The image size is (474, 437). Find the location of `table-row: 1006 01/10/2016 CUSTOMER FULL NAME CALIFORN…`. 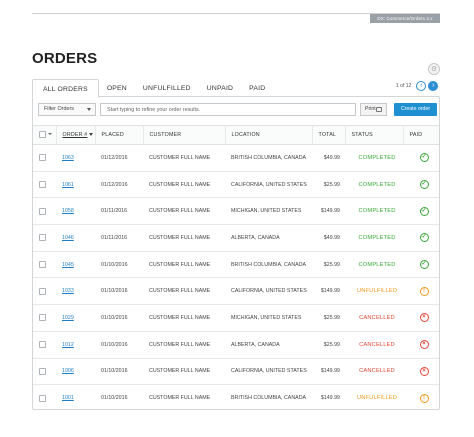

table-row: 1006 01/10/2016 CUSTOMER FULL NAME CALIFORN… is located at coordinates (236, 372).